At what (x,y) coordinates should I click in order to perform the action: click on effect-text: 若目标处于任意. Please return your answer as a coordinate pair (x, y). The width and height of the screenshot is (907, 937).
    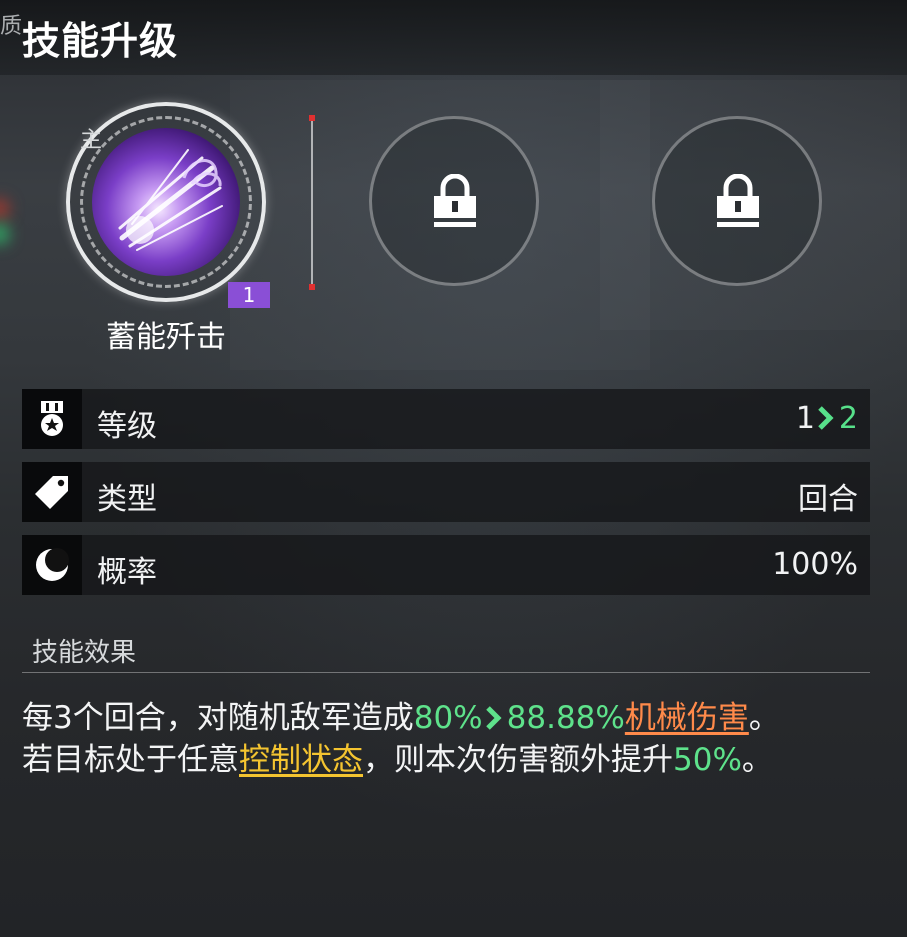
    Looking at the image, I should click on (130, 760).